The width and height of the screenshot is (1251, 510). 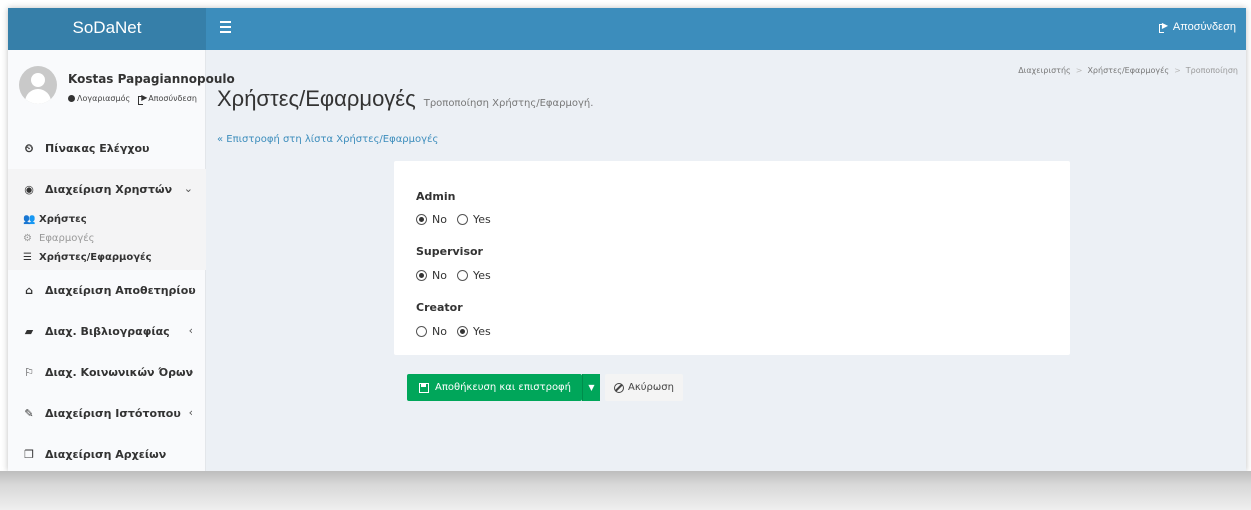 What do you see at coordinates (431, 219) in the screenshot?
I see `admin-no-option: No` at bounding box center [431, 219].